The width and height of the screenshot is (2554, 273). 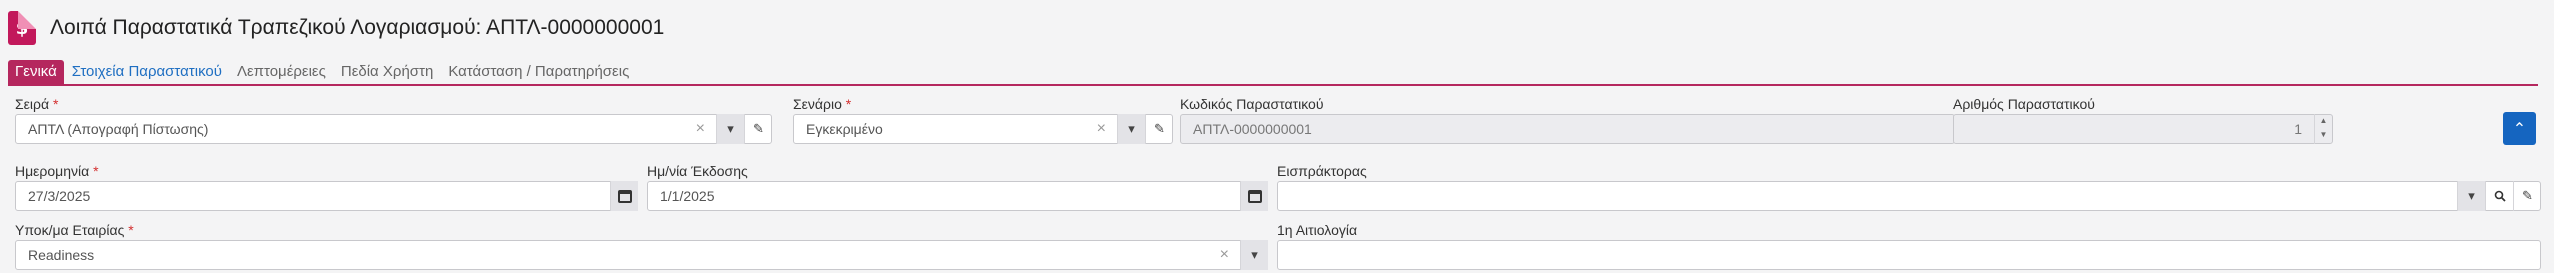 What do you see at coordinates (957, 196) in the screenshot?
I see `issue-date-field: 1/1/2025` at bounding box center [957, 196].